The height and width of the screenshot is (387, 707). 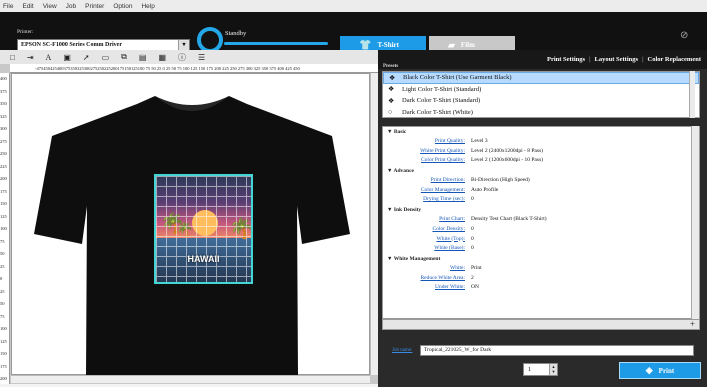 I want to click on setting-key: Under White:, so click(x=427, y=288).